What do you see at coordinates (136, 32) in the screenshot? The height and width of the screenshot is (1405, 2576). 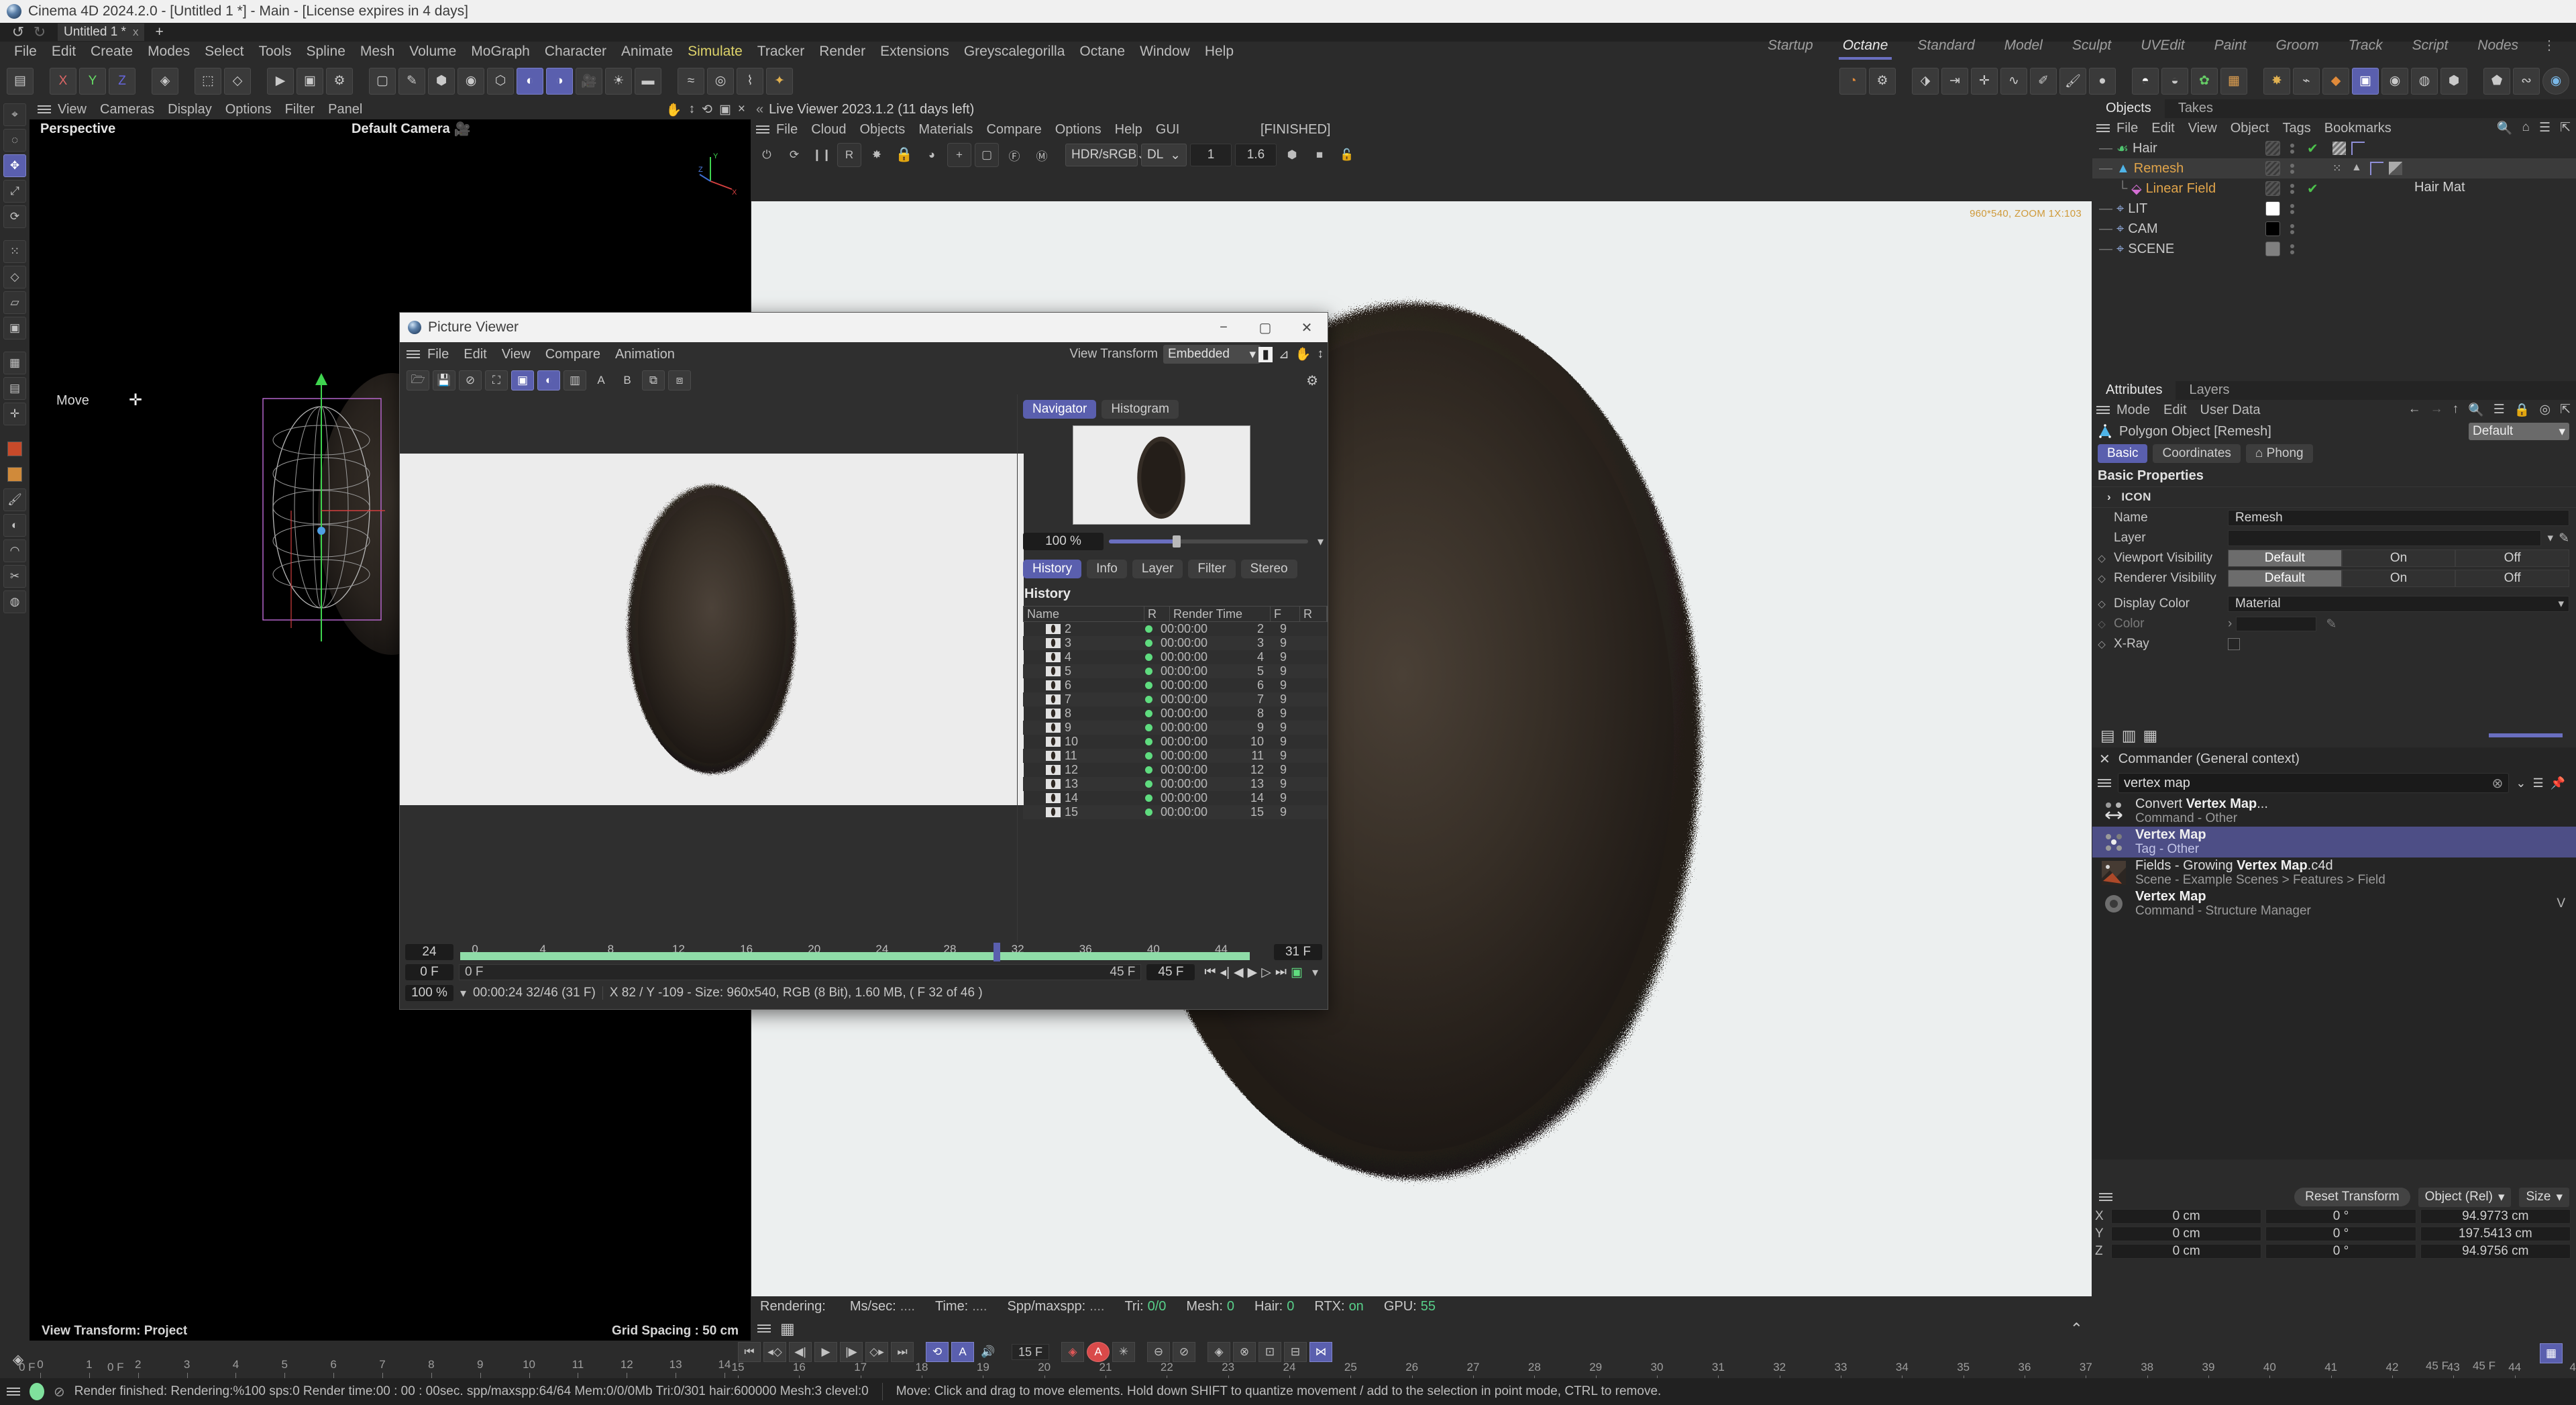 I see `close-icon: x` at bounding box center [136, 32].